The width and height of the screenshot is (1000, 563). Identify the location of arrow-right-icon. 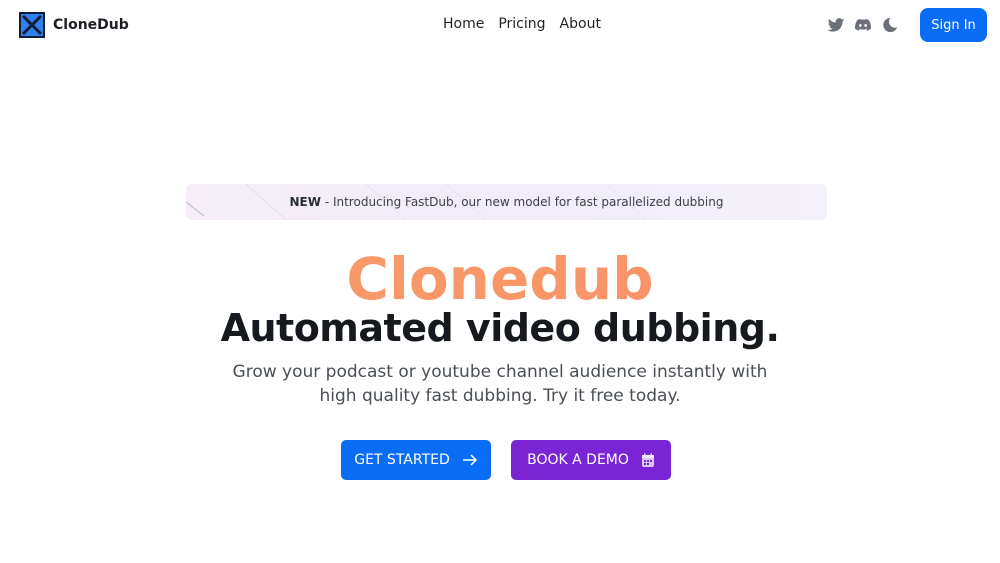
(469, 460).